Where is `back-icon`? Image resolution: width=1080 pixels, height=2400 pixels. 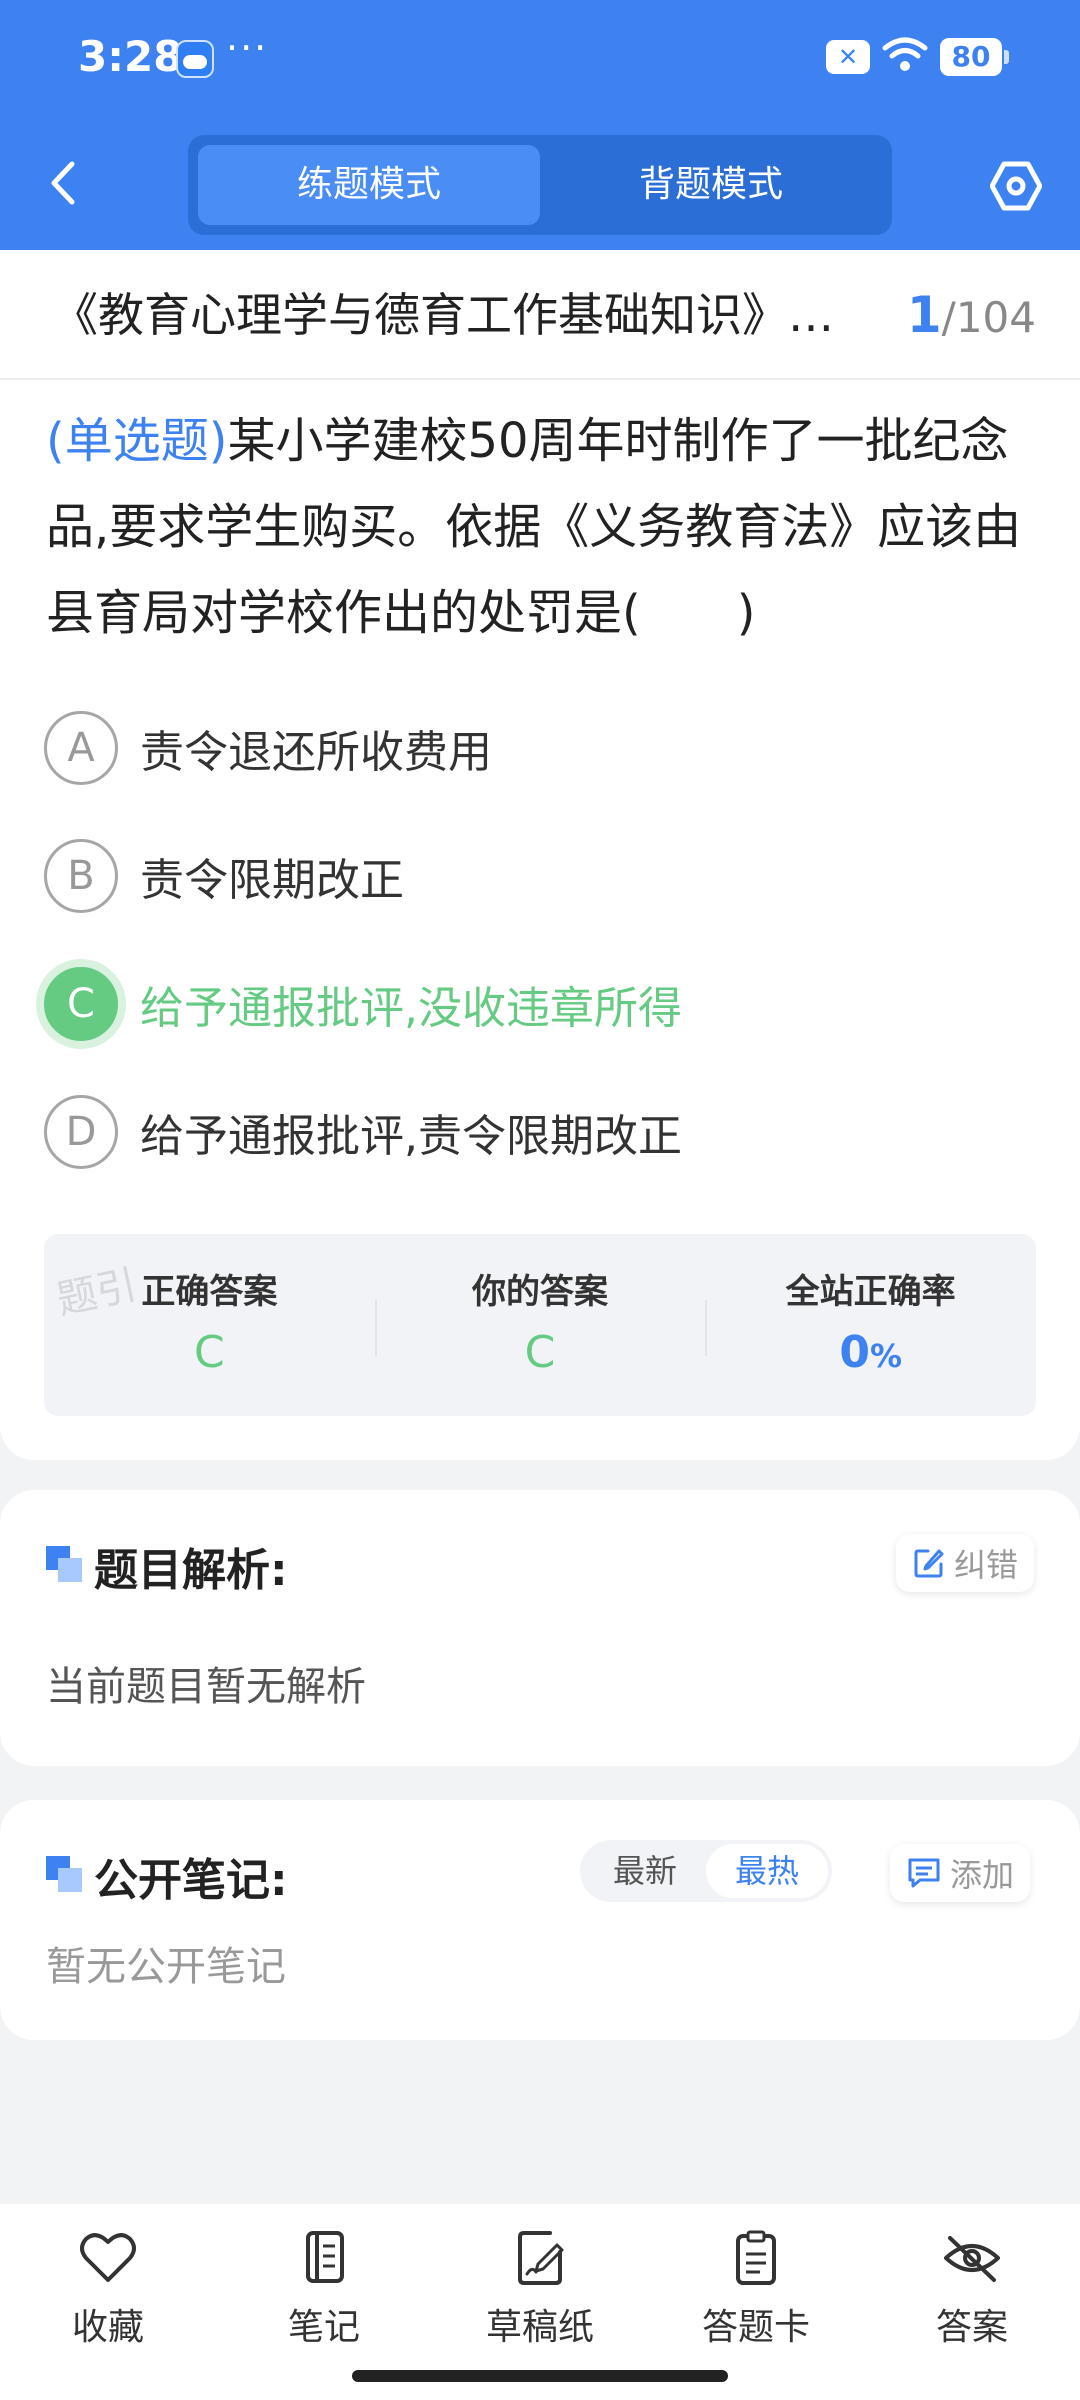
back-icon is located at coordinates (64, 183).